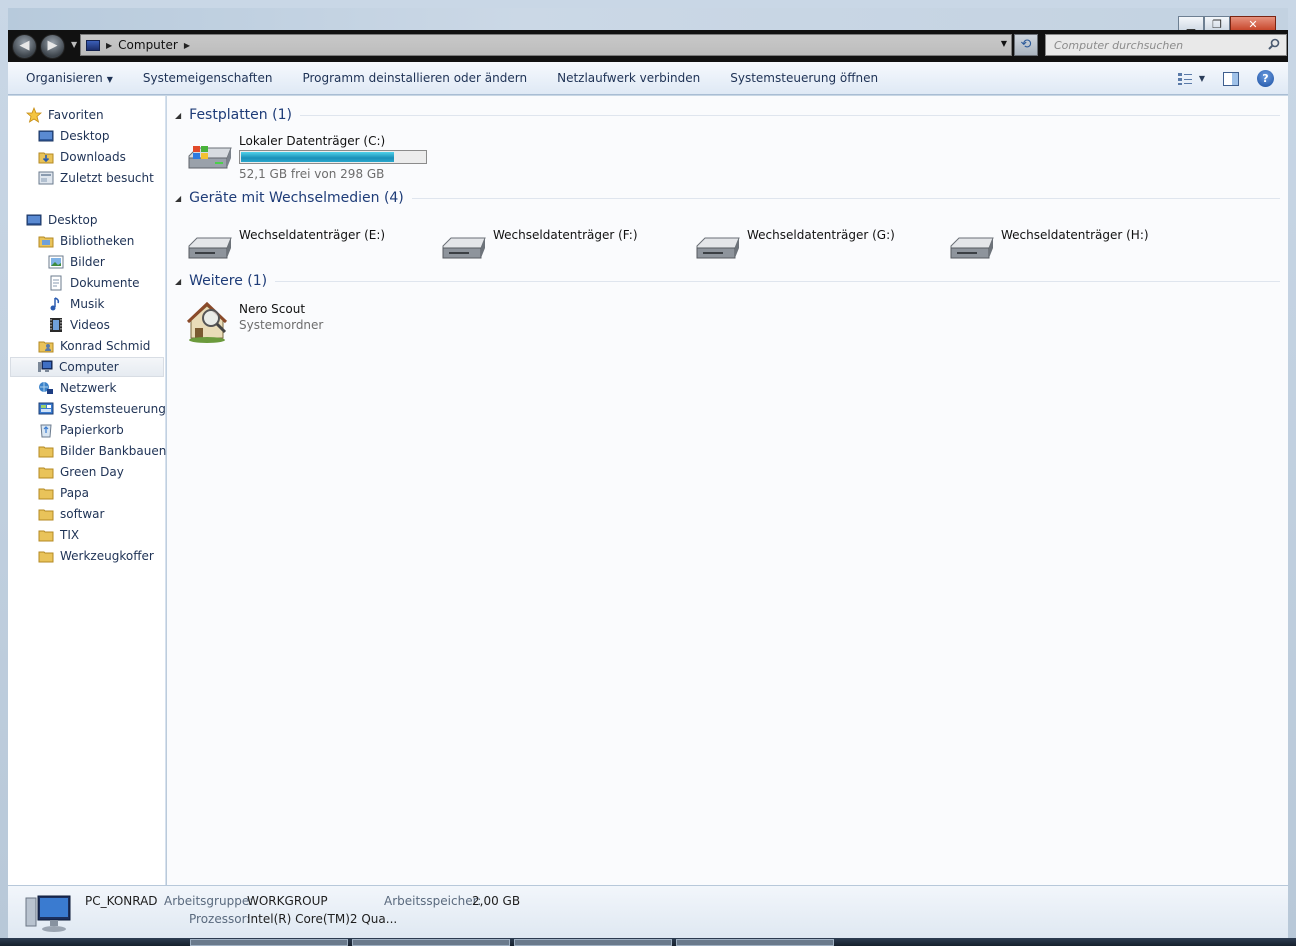  I want to click on chevron-down-icon: ▼, so click(109, 79).